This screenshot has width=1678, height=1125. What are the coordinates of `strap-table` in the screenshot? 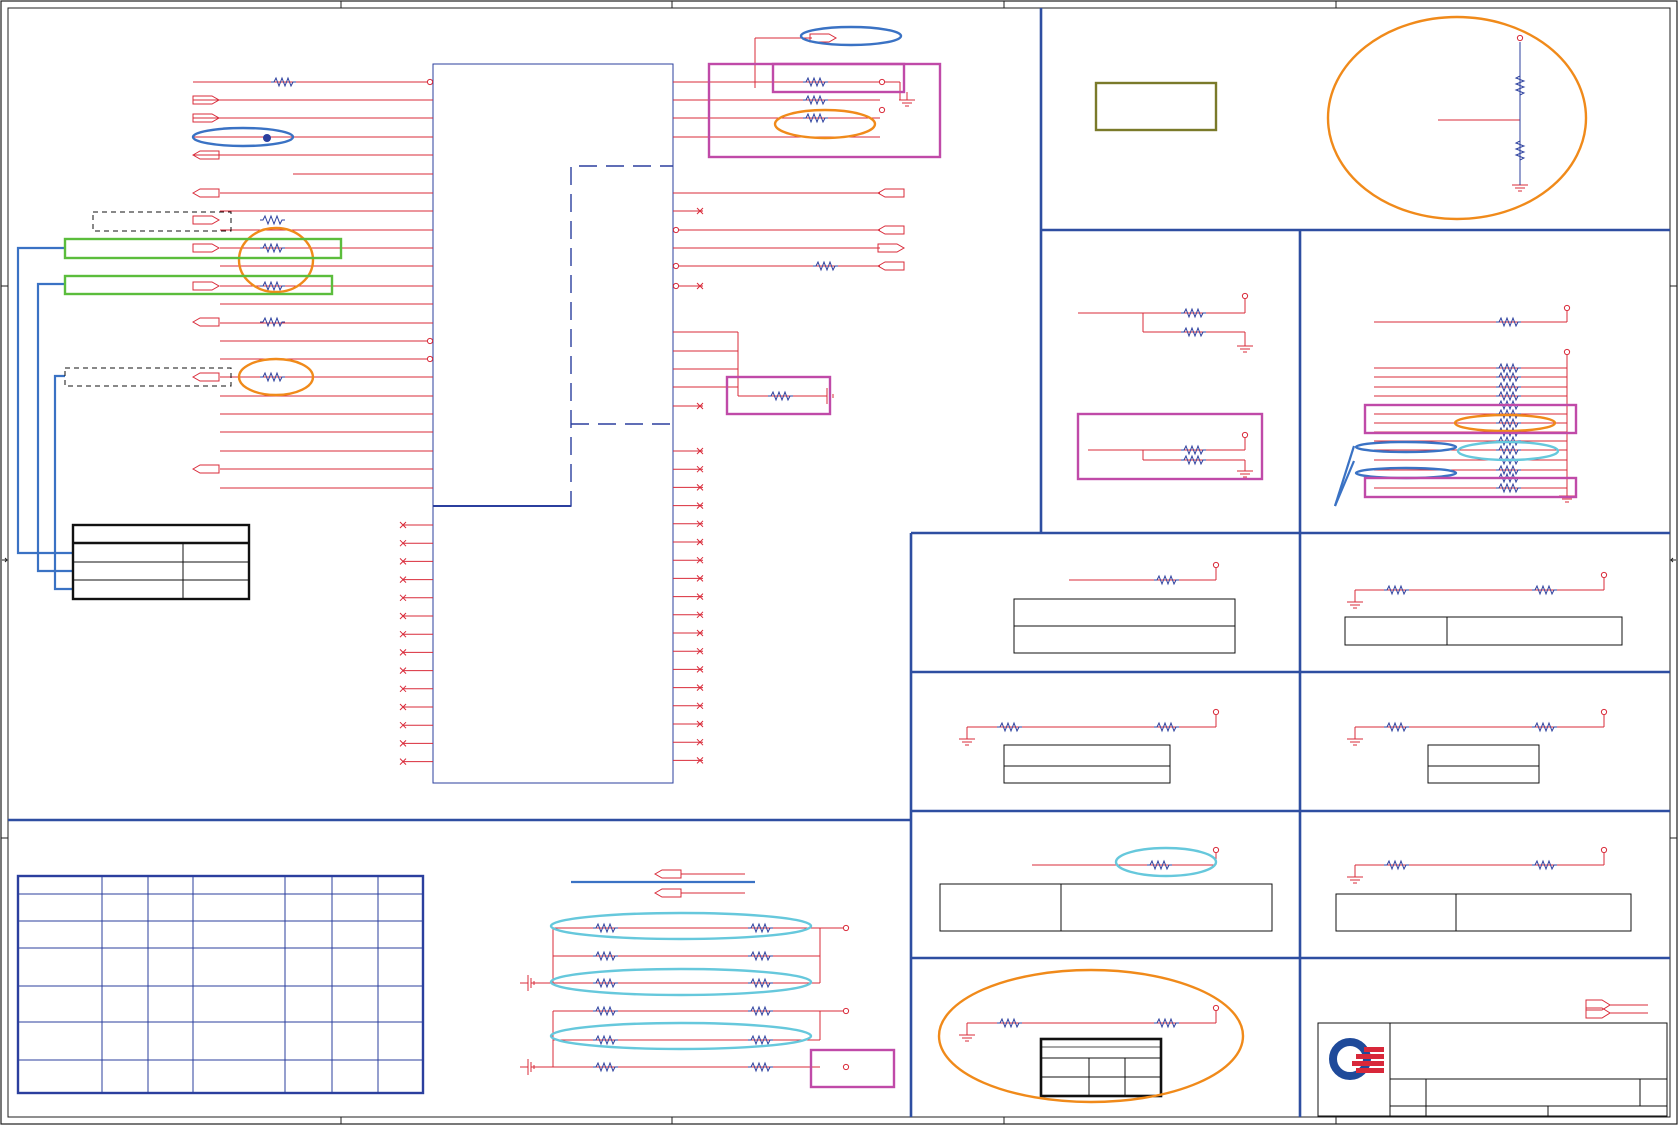 It's located at (220, 984).